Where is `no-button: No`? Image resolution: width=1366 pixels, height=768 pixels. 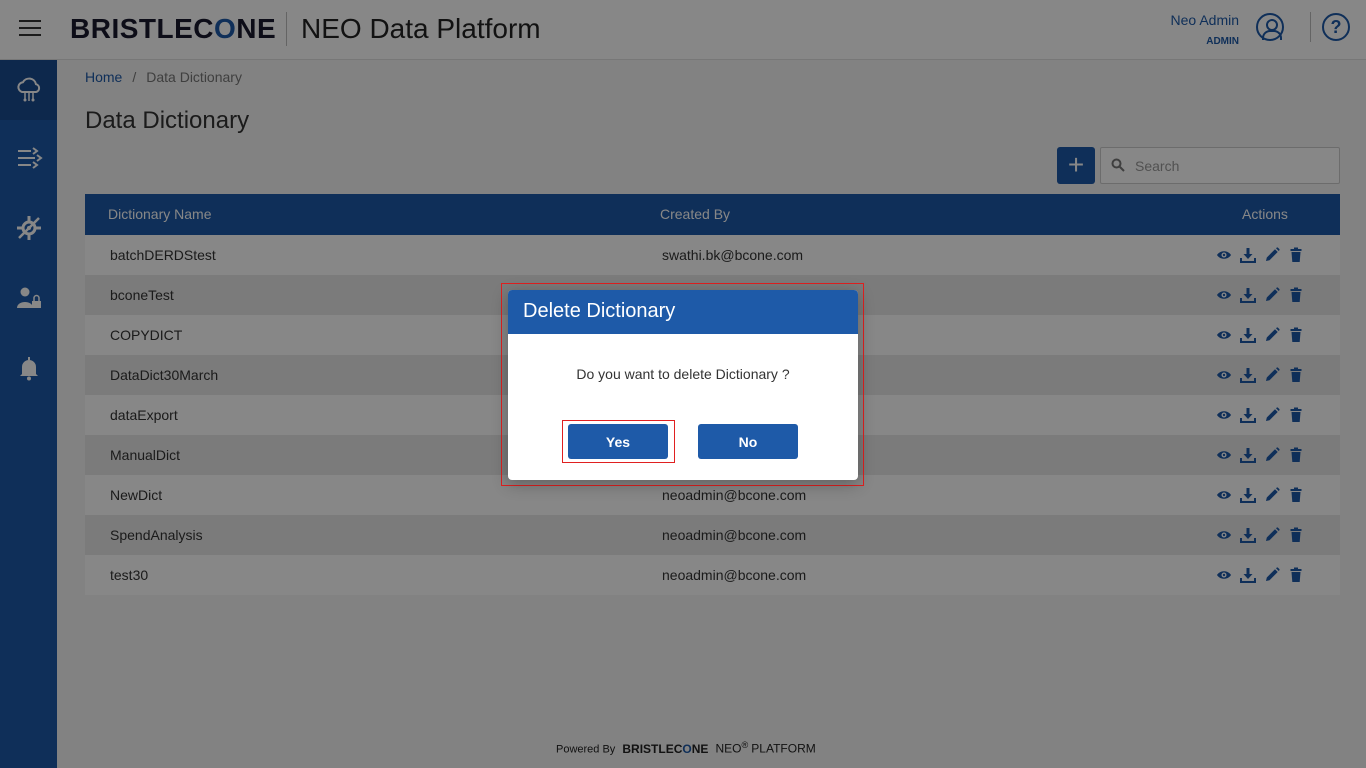
no-button: No is located at coordinates (748, 441).